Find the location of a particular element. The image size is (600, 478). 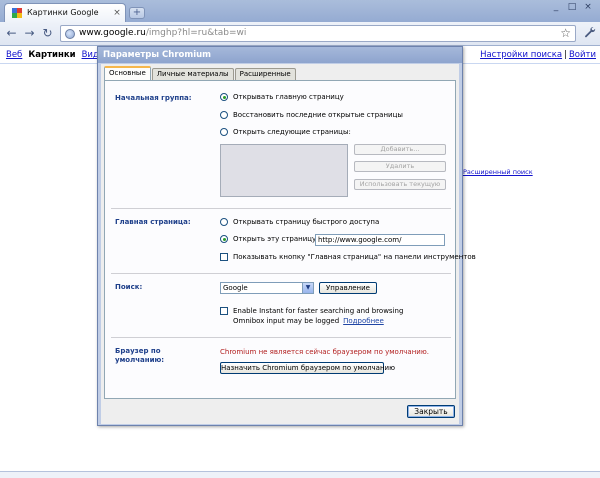

globe-icon is located at coordinates (70, 34).